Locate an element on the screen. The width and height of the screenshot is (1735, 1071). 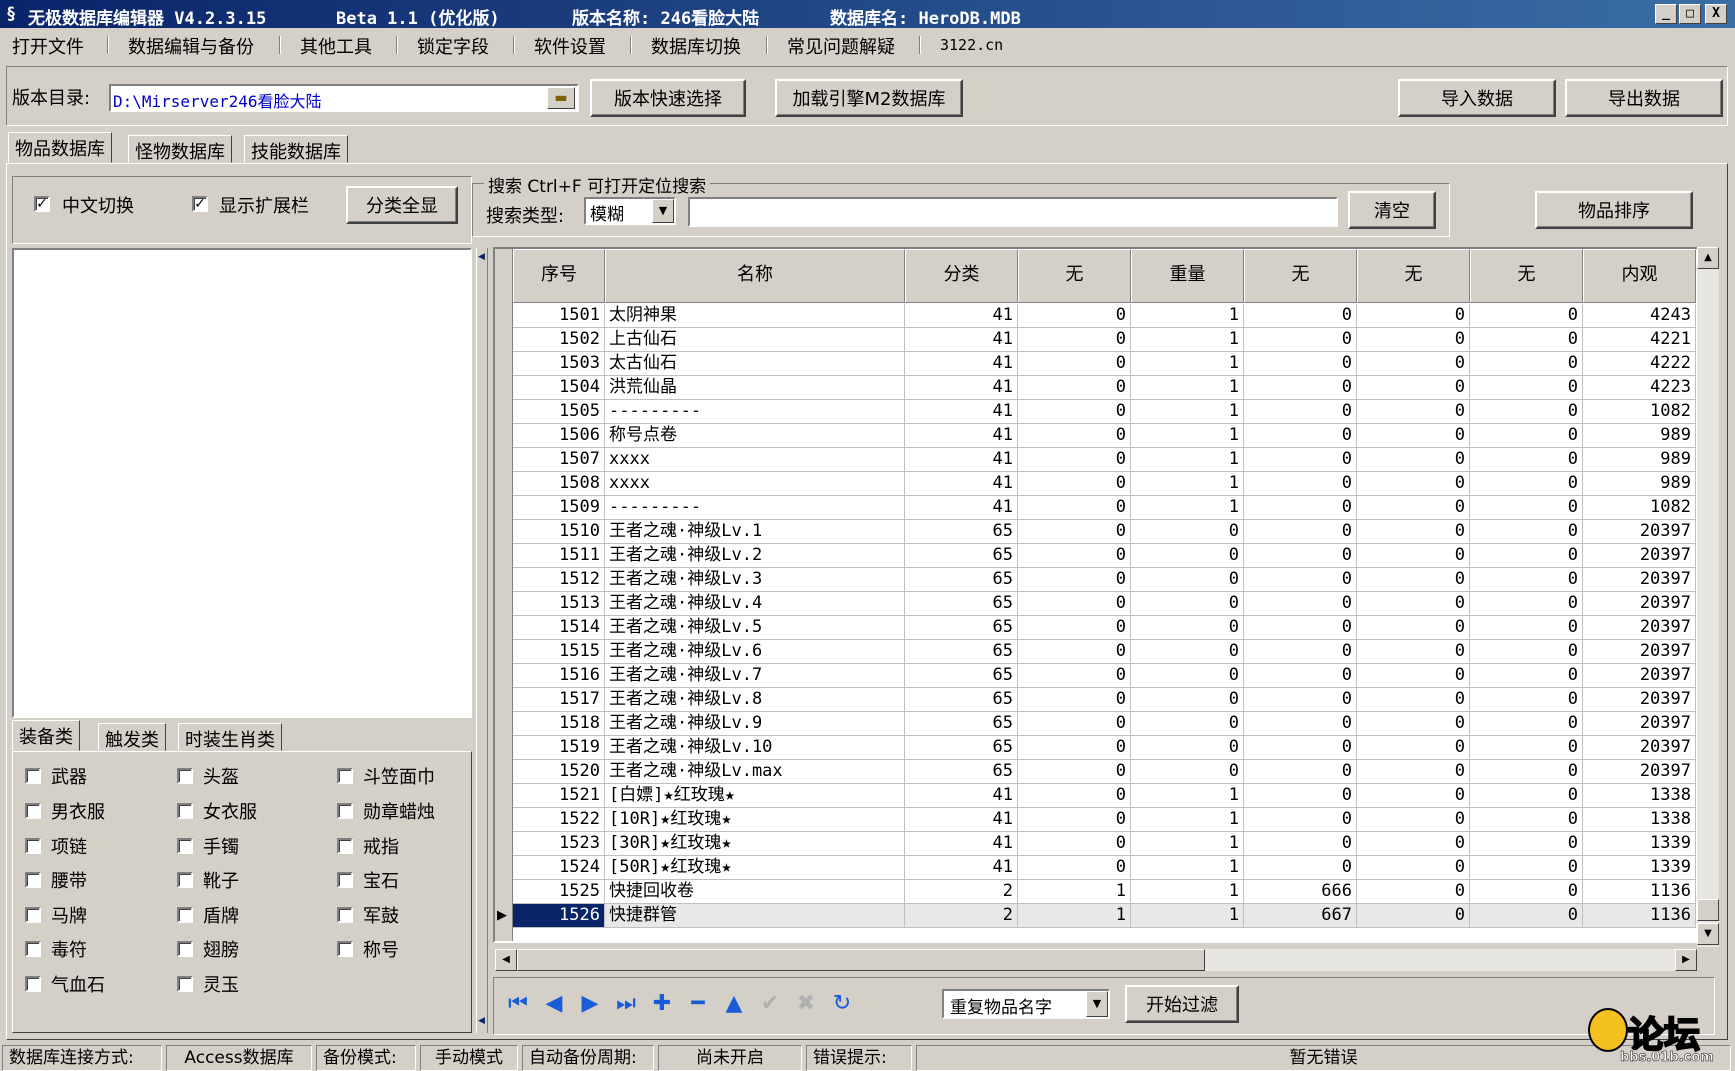
table-row: 1519 王者之魂·神级Lv.10 65 0 0 0 0 0 20397 is located at coordinates (1104, 748).